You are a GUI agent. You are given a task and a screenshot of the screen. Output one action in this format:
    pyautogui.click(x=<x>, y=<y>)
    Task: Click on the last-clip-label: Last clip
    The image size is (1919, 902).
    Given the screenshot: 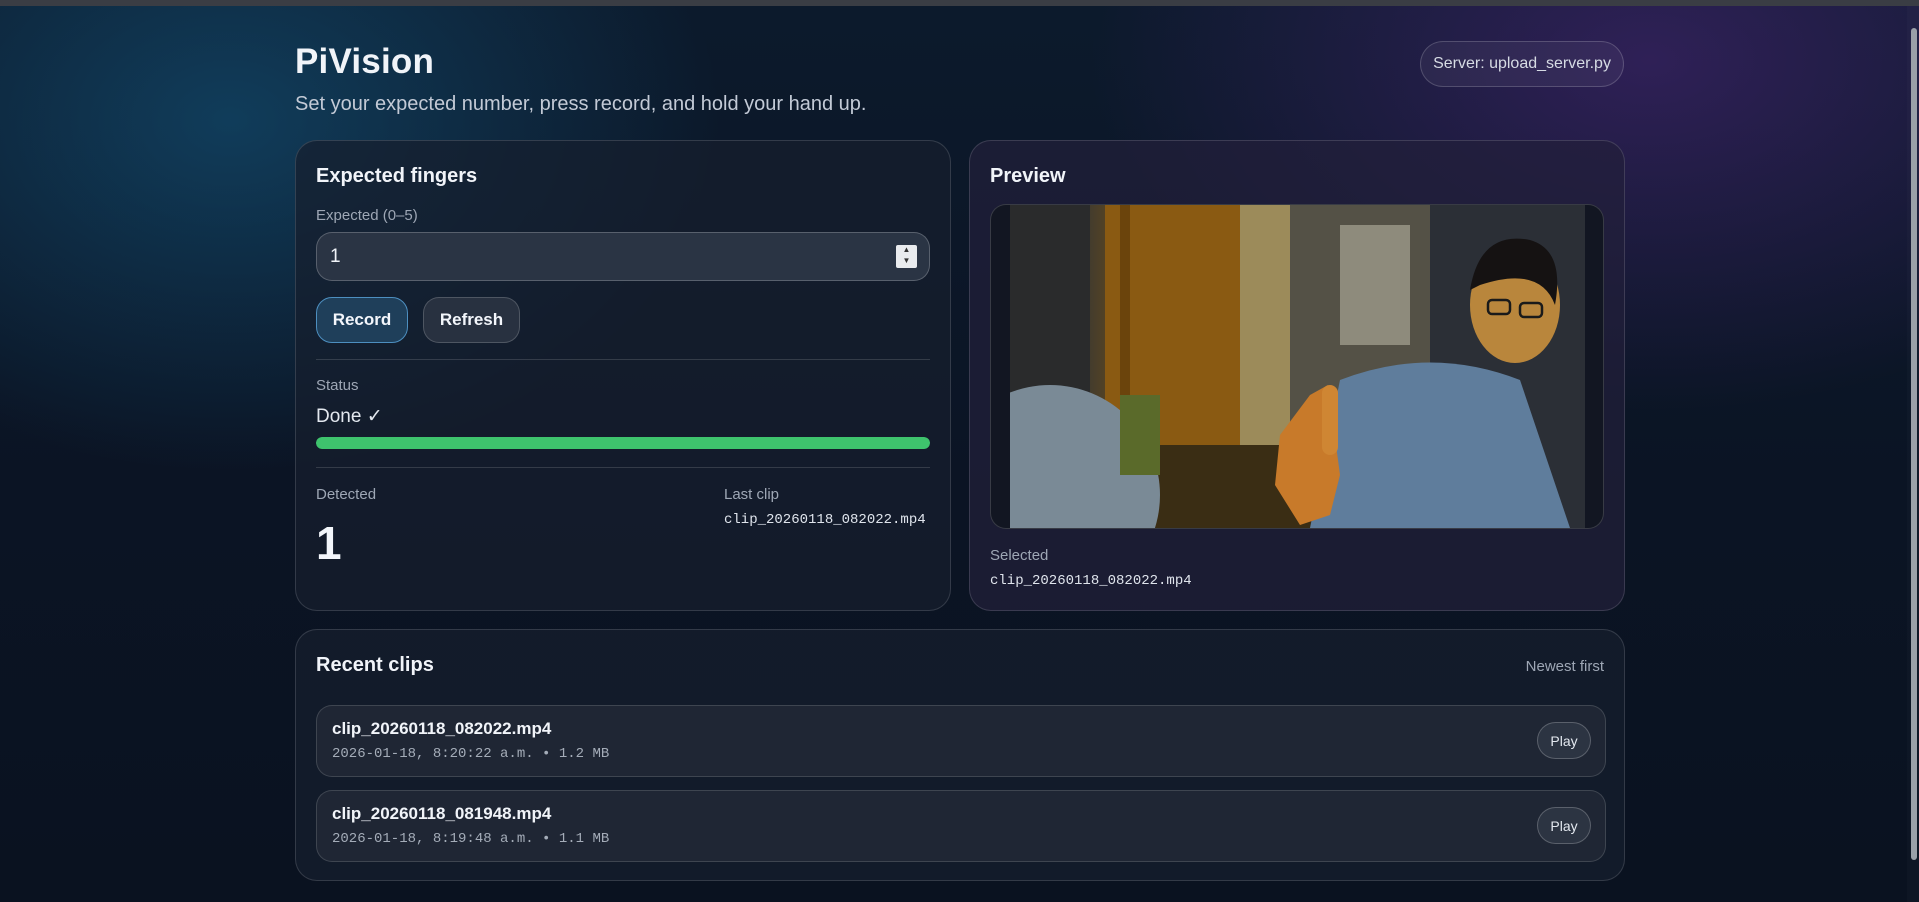 What is the action you would take?
    pyautogui.click(x=752, y=494)
    